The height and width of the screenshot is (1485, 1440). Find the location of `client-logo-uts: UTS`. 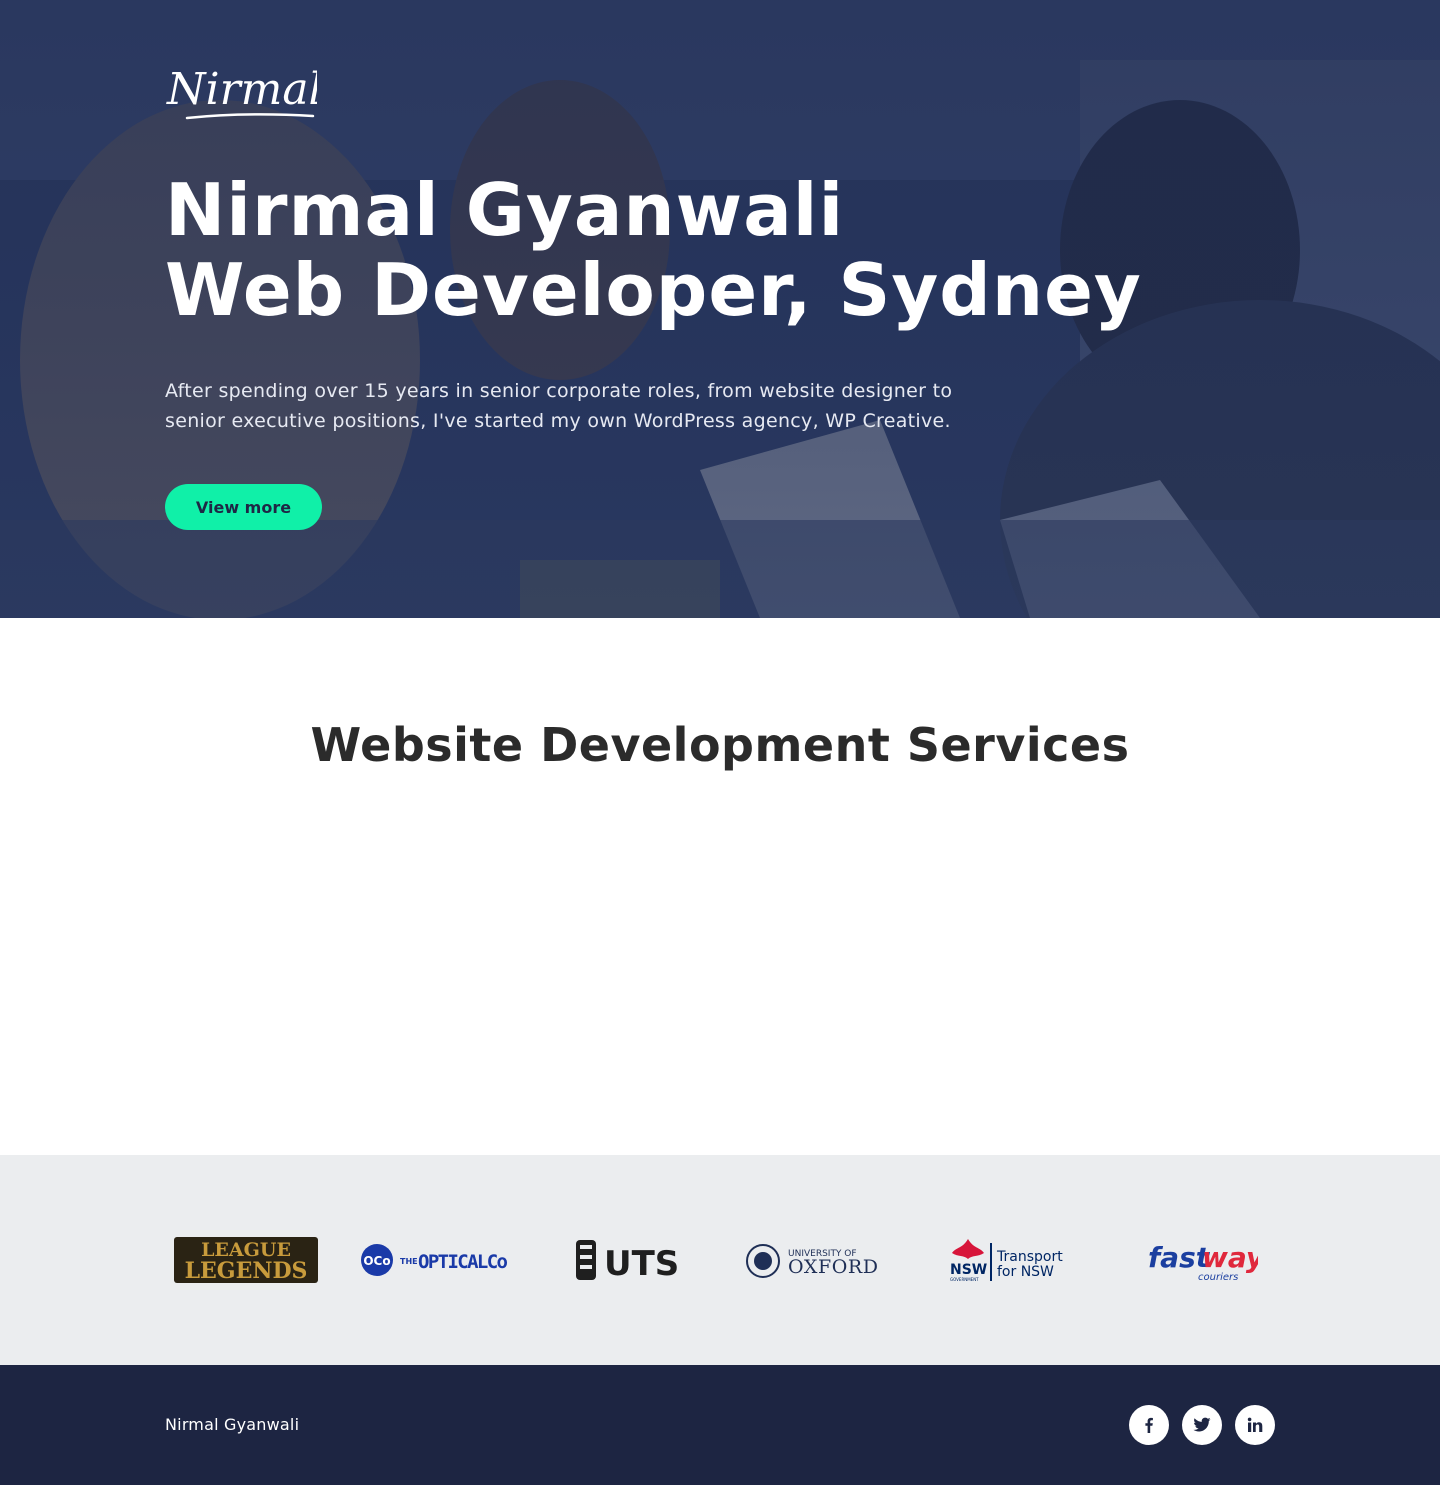

client-logo-uts: UTS is located at coordinates (626, 1260).